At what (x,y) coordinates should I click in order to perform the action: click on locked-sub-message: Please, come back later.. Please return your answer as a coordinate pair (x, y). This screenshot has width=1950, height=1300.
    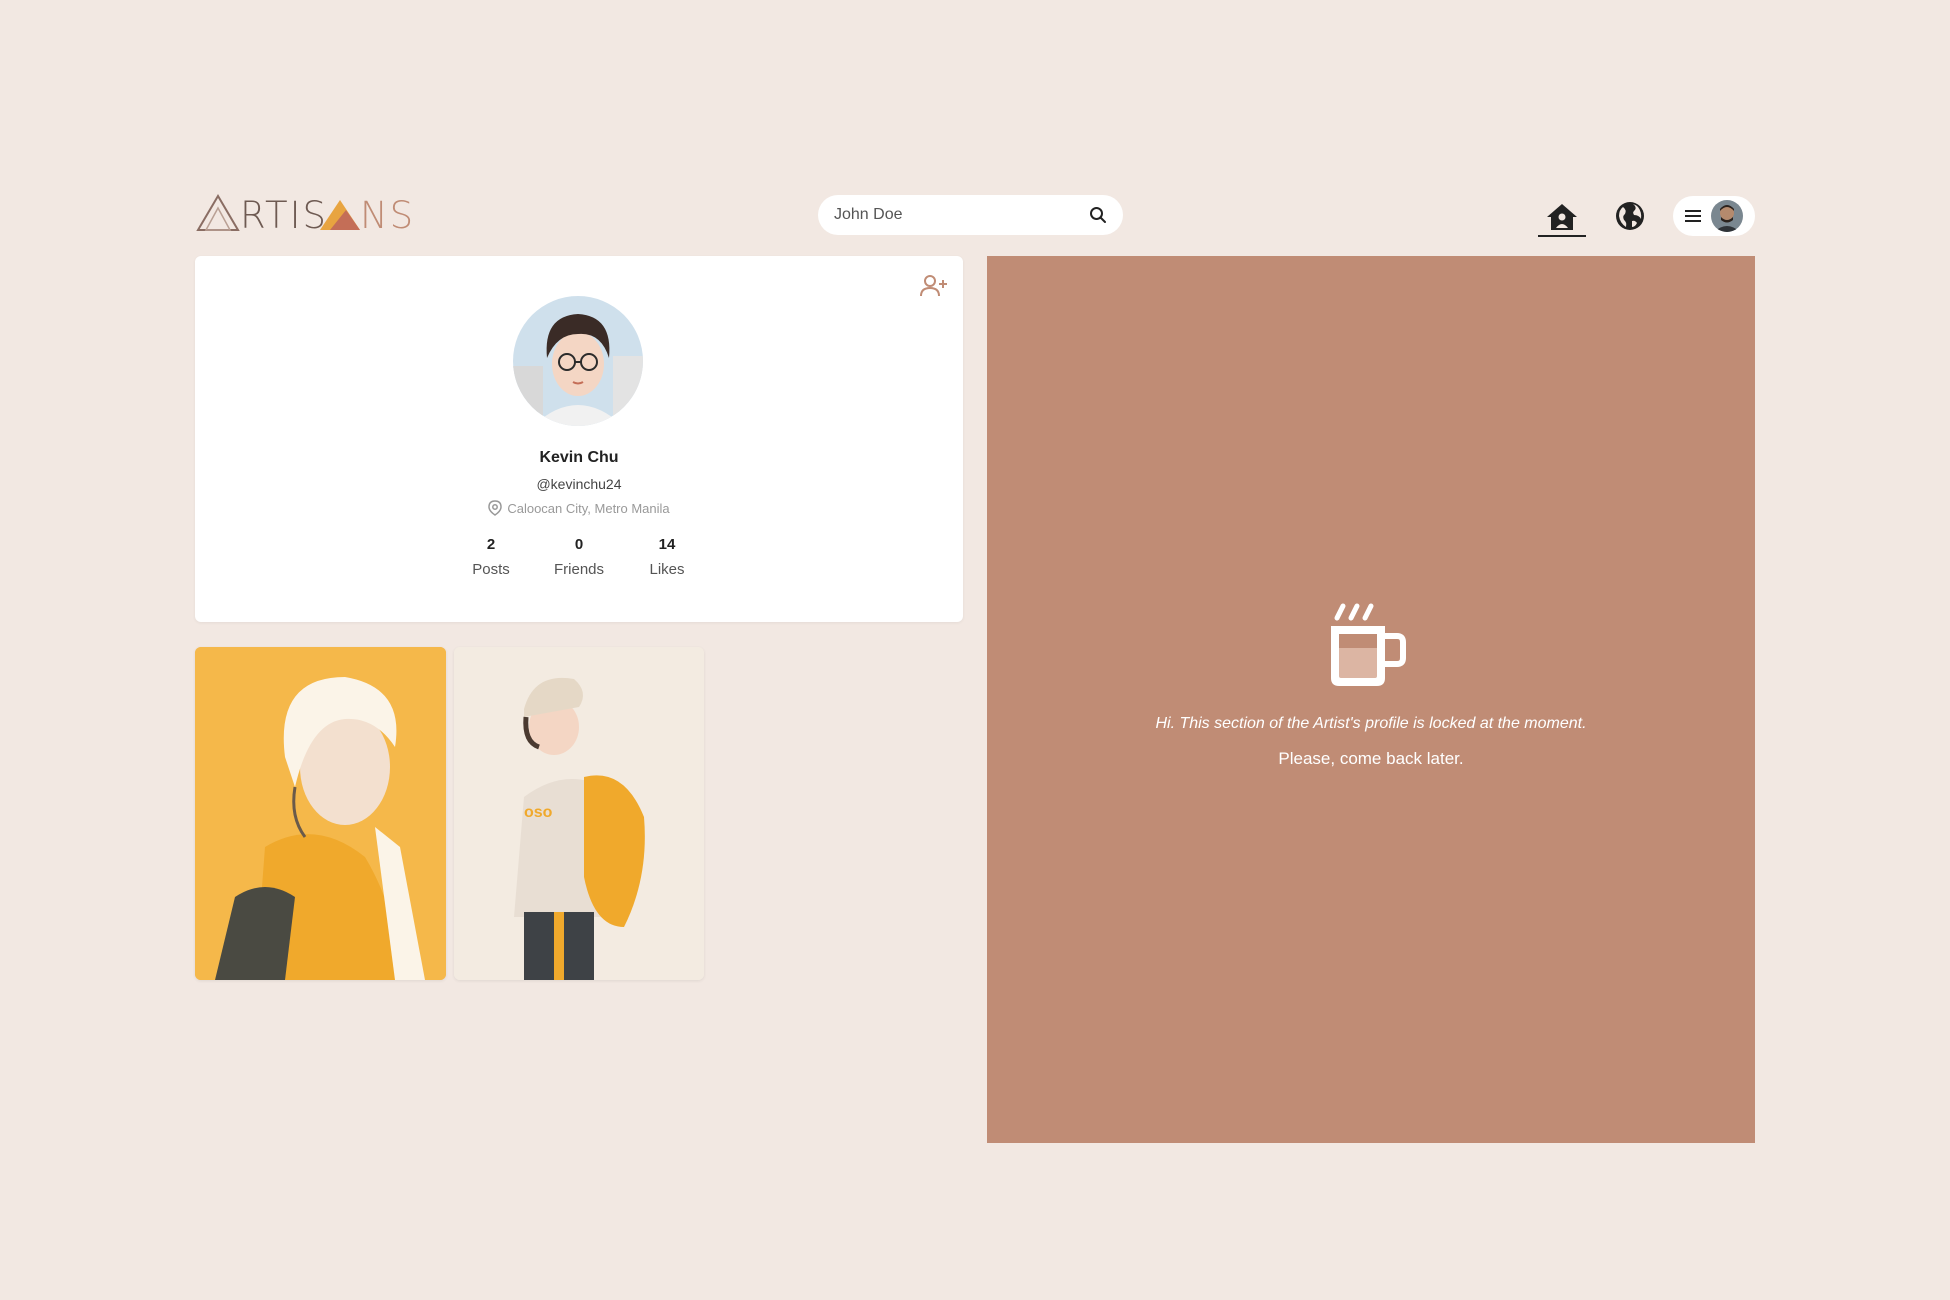
    Looking at the image, I should click on (1371, 758).